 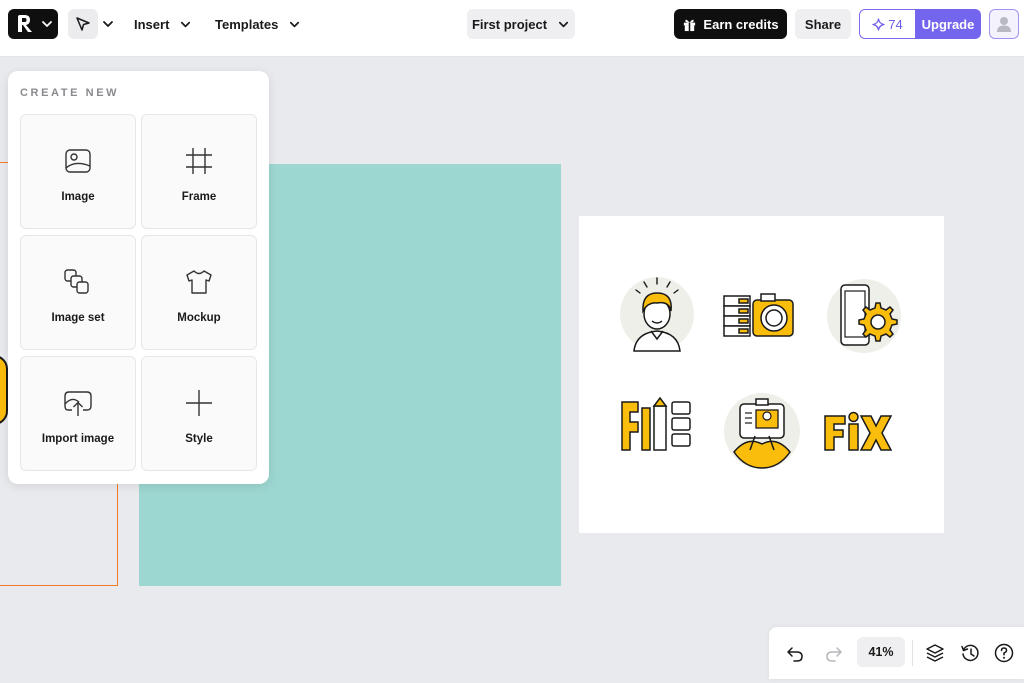 I want to click on gift-icon, so click(x=690, y=25).